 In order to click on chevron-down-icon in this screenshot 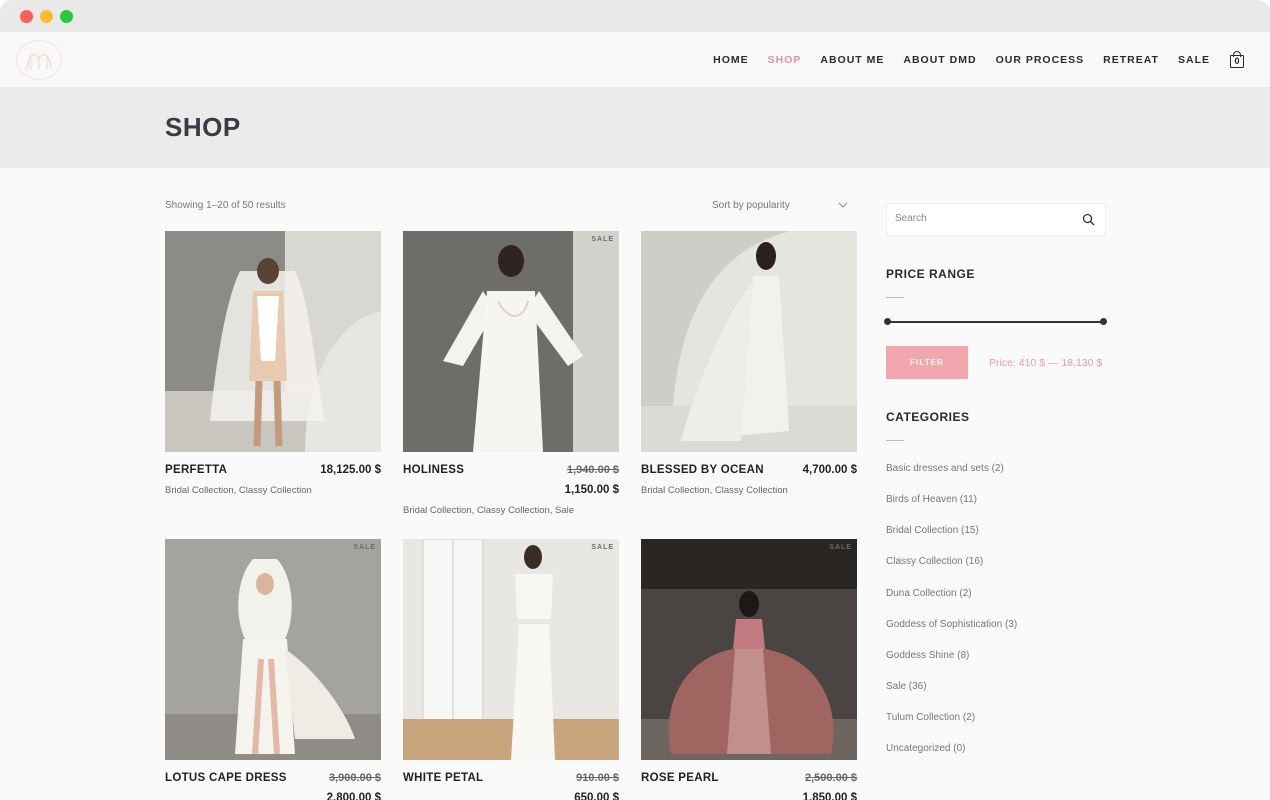, I will do `click(843, 205)`.